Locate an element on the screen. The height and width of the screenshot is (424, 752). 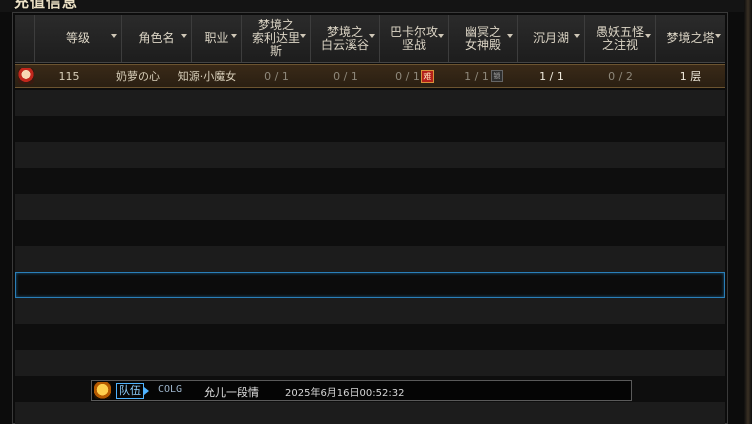
column-label: 愚妖五怪 之注视 is located at coordinates (619, 38).